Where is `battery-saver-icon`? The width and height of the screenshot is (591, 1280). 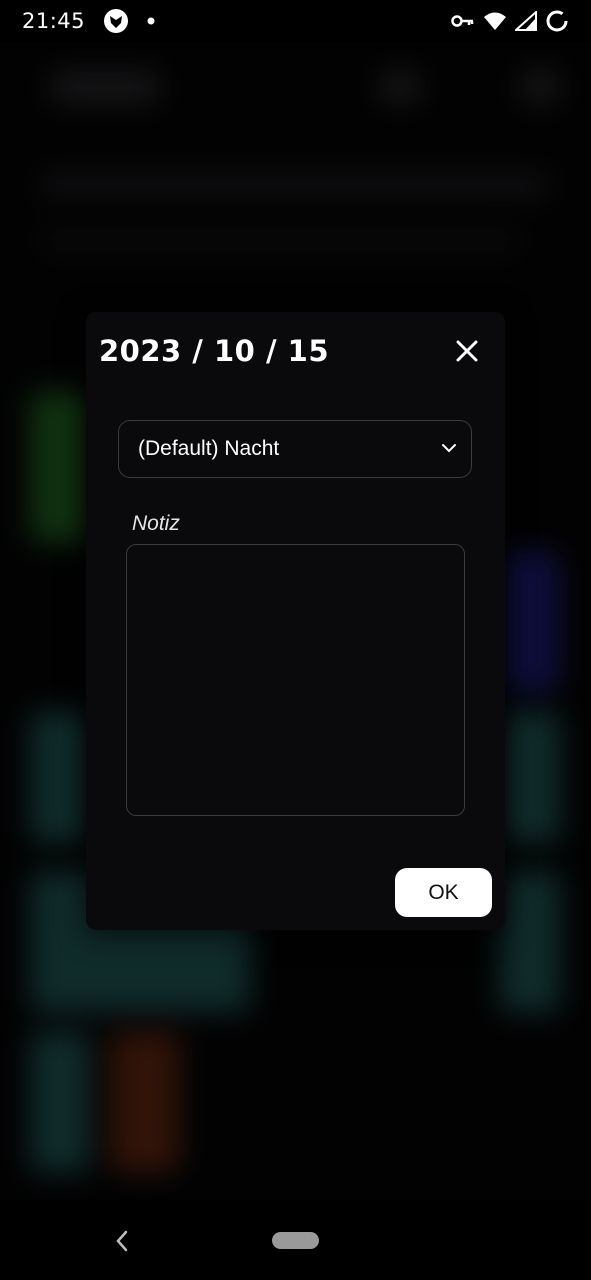 battery-saver-icon is located at coordinates (557, 21).